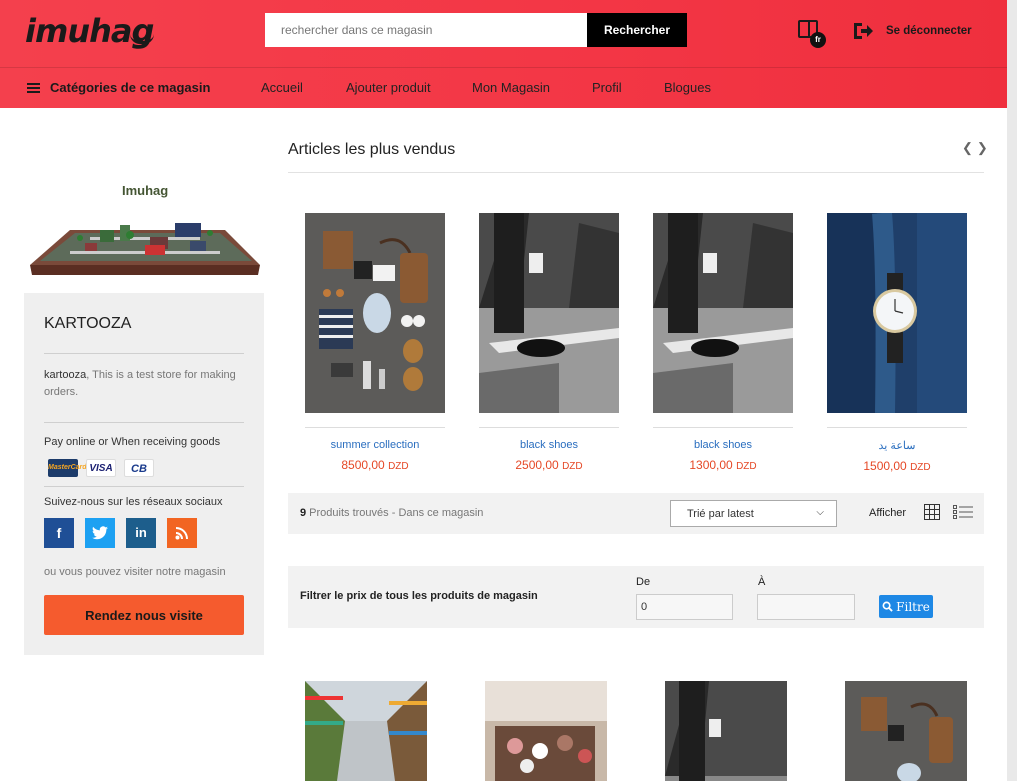 The image size is (1017, 781). Describe the element at coordinates (687, 87) in the screenshot. I see `nav-link-blogues: Blogues` at that location.